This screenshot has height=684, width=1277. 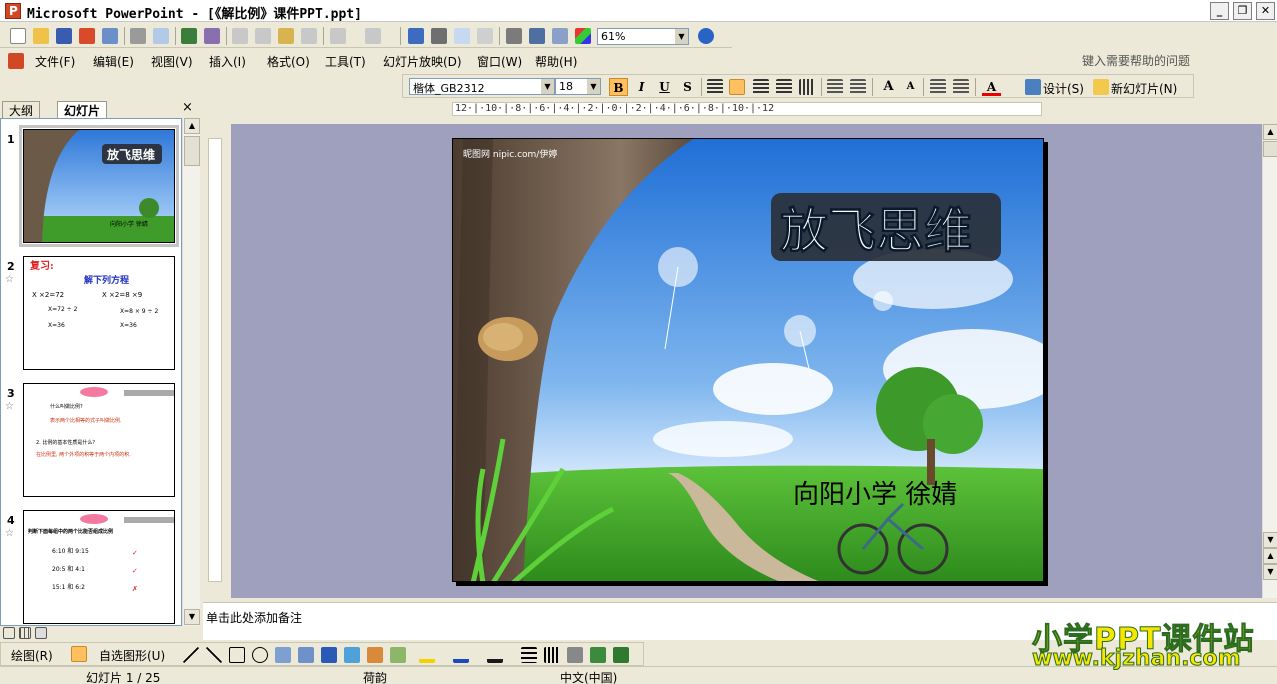 I want to click on menu-edit: 编辑(E), so click(x=113, y=61).